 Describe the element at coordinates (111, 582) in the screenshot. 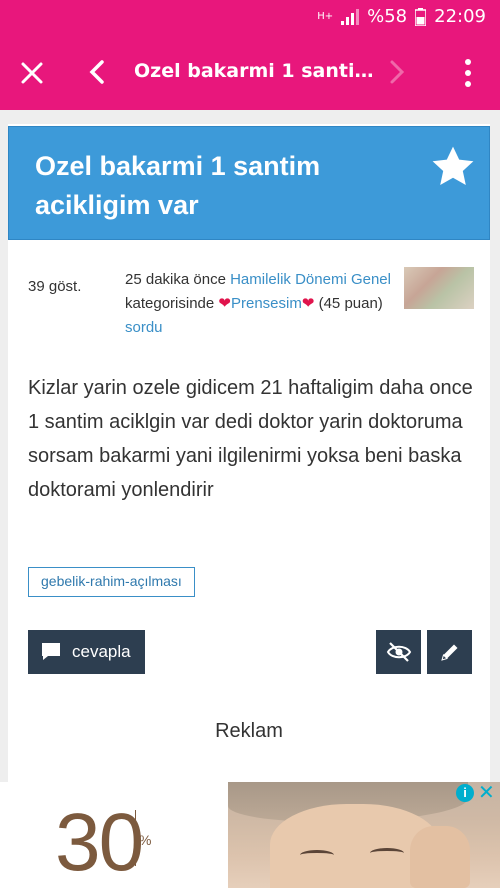

I see `tag-chip: gebelik-rahim-açılması` at that location.